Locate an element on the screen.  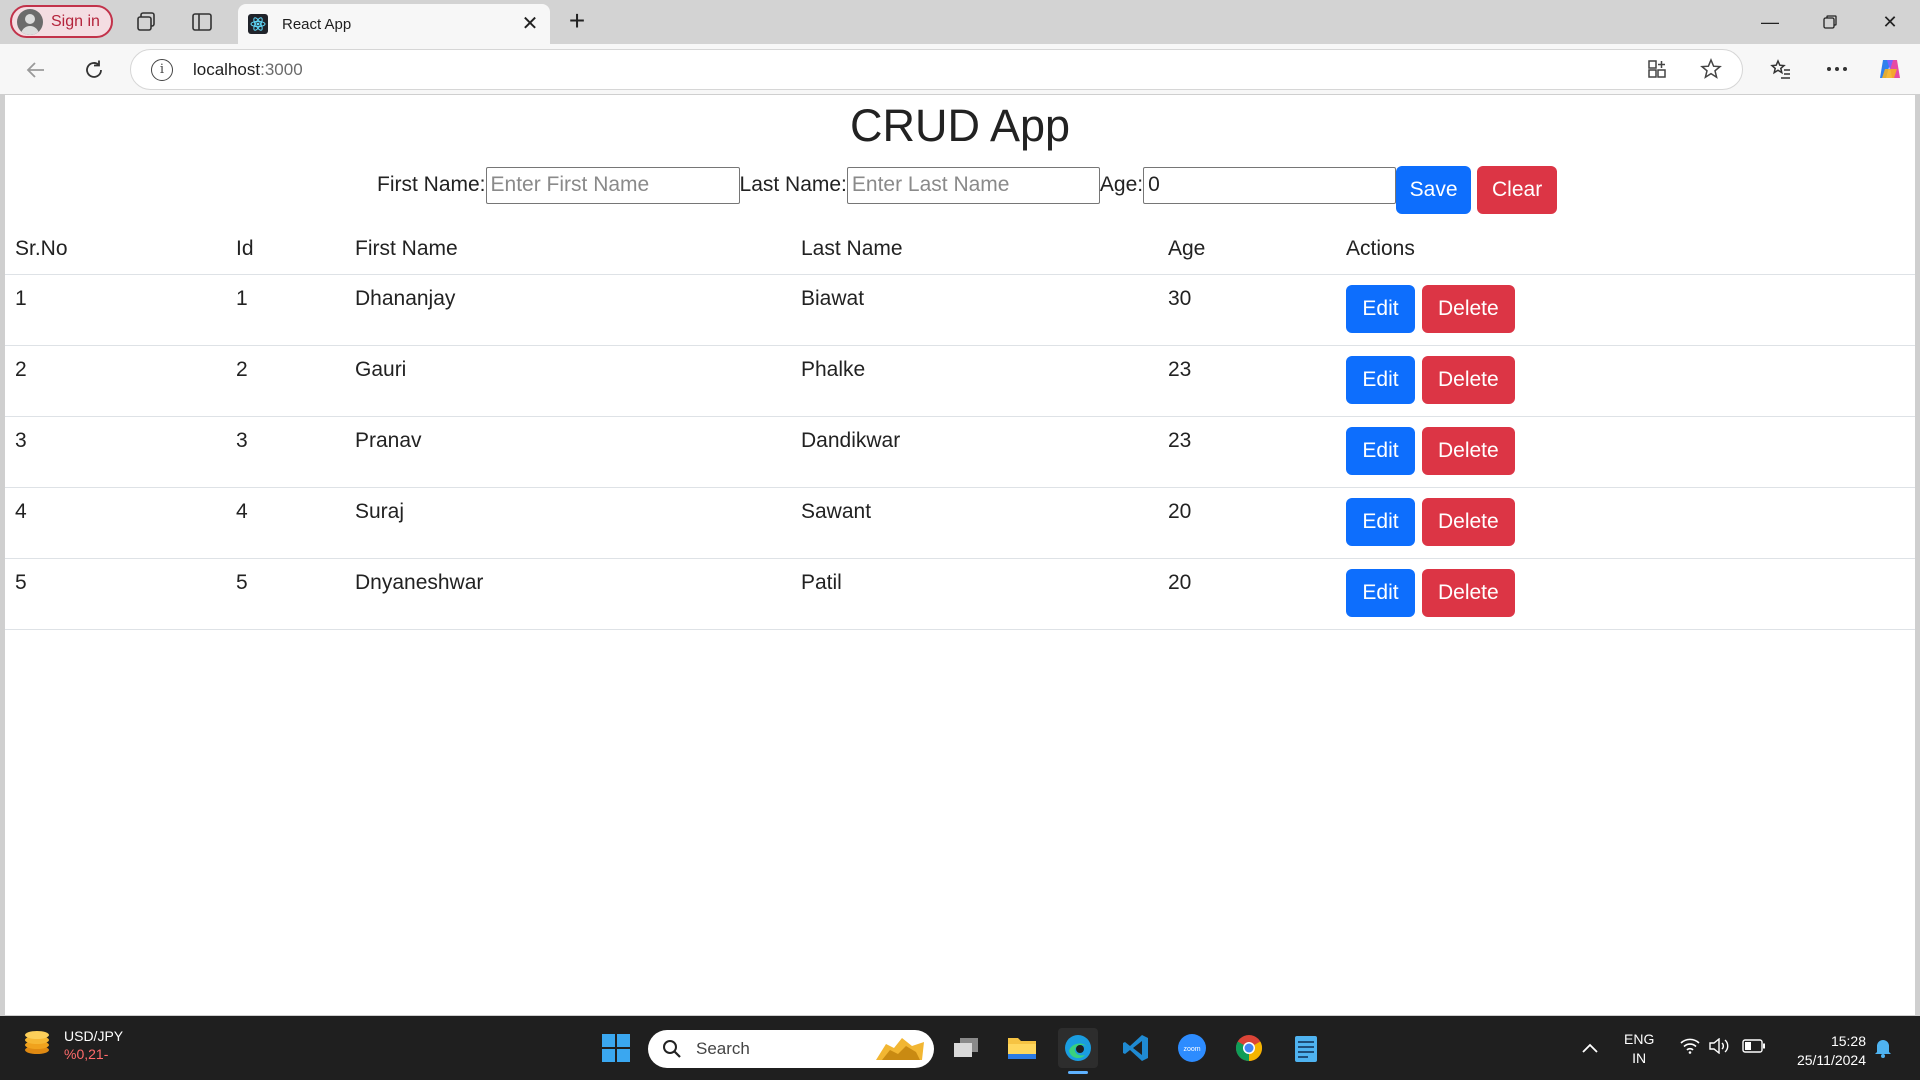
chrome-icon is located at coordinates (1249, 1048).